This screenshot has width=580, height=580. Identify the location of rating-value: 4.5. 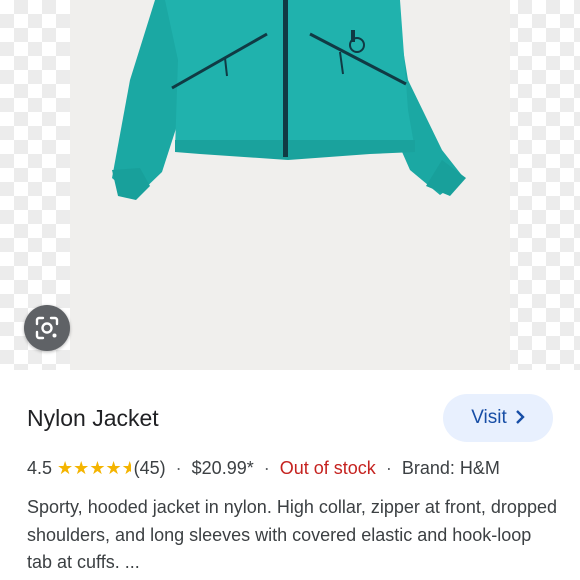
(40, 468).